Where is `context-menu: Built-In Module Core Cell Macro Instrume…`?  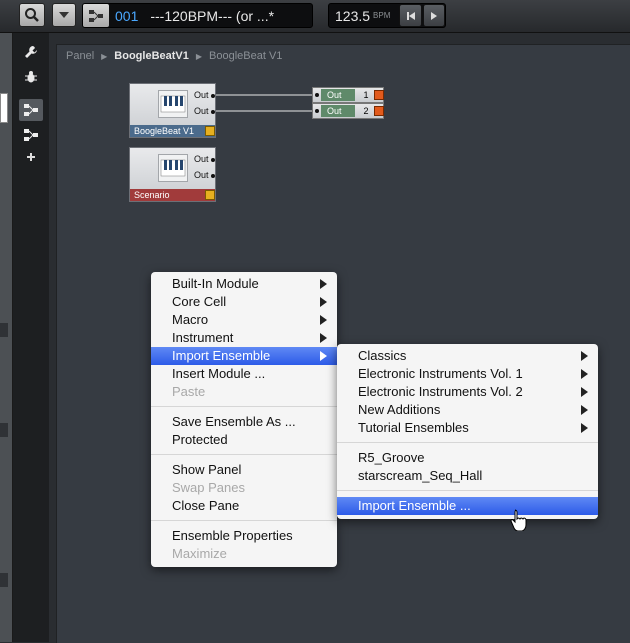
context-menu: Built-In Module Core Cell Macro Instrume… is located at coordinates (244, 419).